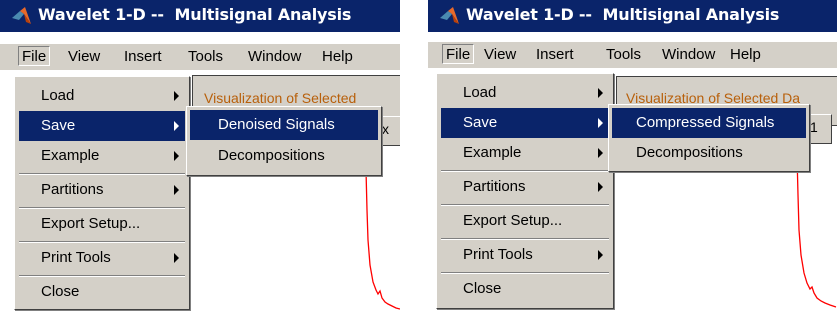 This screenshot has height=311, width=837. Describe the element at coordinates (705, 122) in the screenshot. I see `submenu-item-label: Compressed Signals` at that location.